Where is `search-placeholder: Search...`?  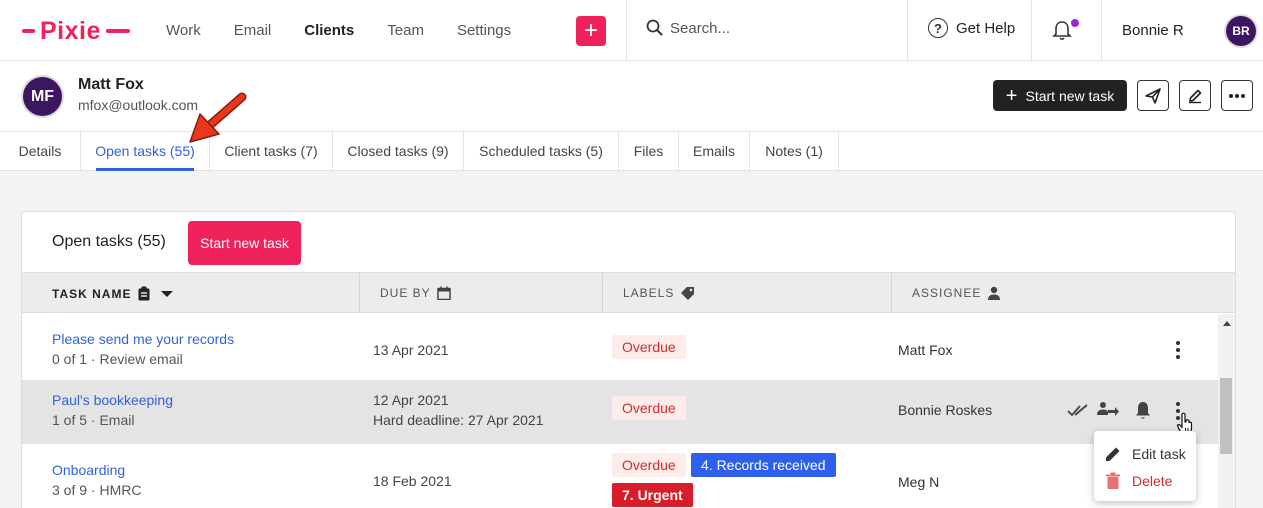 search-placeholder: Search... is located at coordinates (700, 28).